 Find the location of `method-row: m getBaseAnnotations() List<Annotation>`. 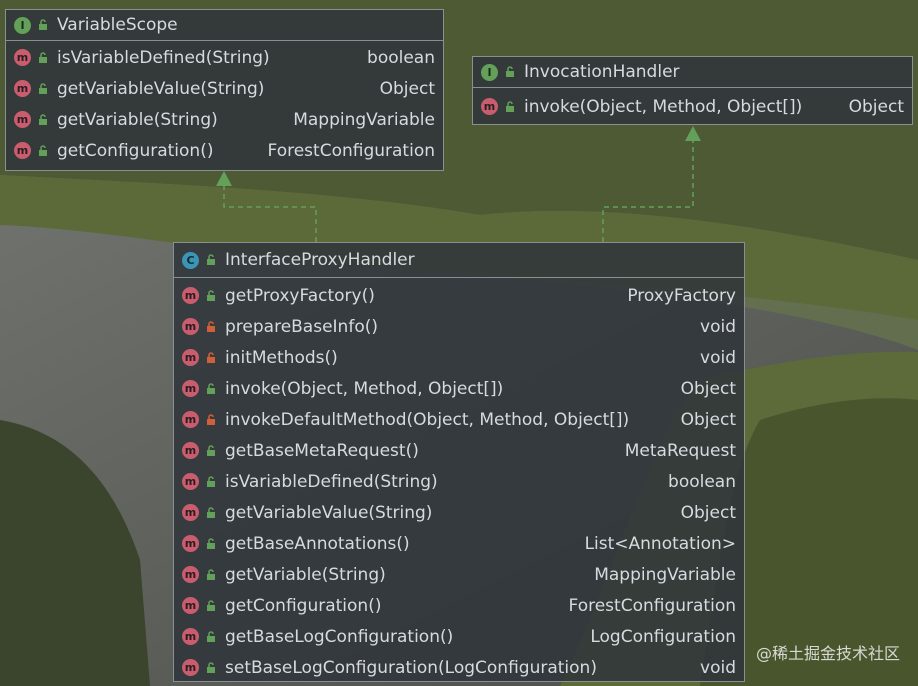

method-row: m getBaseAnnotations() List<Annotation> is located at coordinates (459, 543).